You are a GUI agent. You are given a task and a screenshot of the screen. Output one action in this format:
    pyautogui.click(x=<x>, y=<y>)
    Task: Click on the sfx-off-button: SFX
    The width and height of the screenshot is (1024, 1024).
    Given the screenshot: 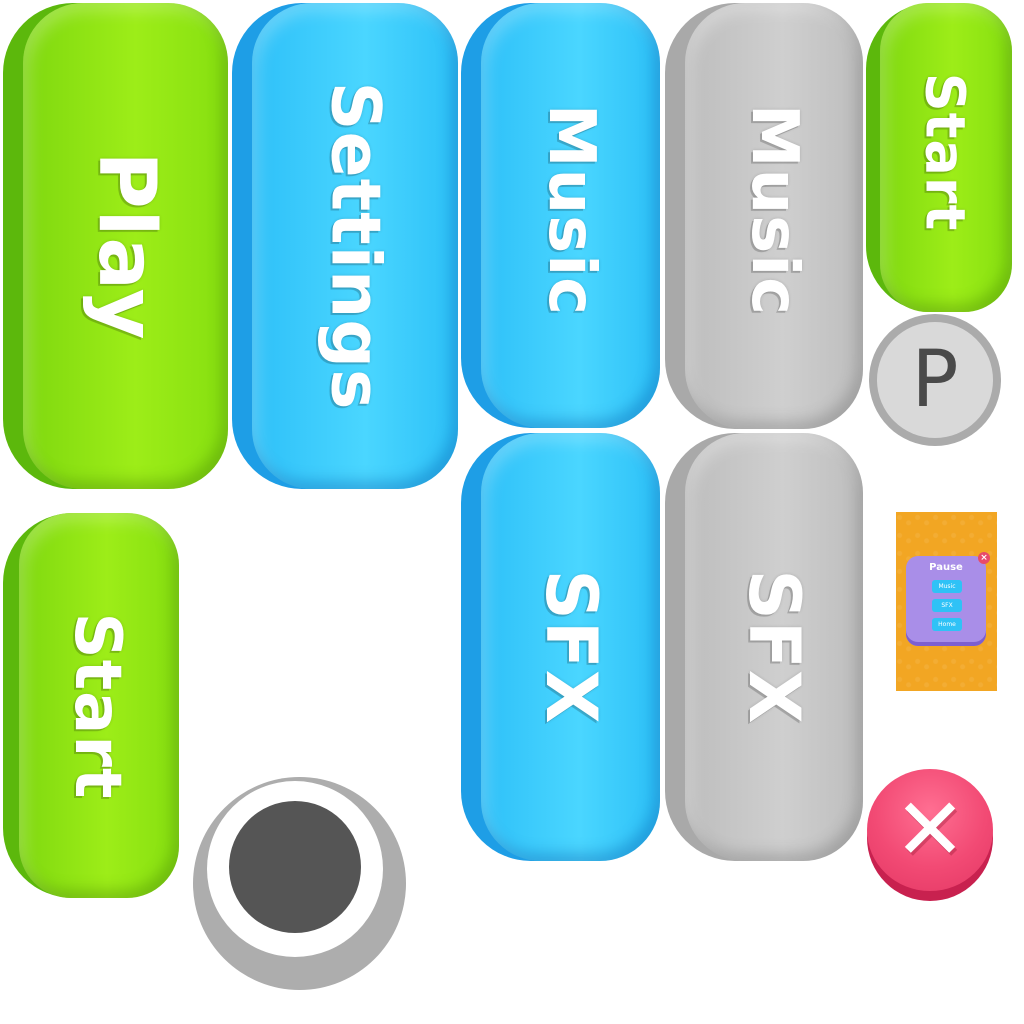 What is the action you would take?
    pyautogui.click(x=764, y=647)
    